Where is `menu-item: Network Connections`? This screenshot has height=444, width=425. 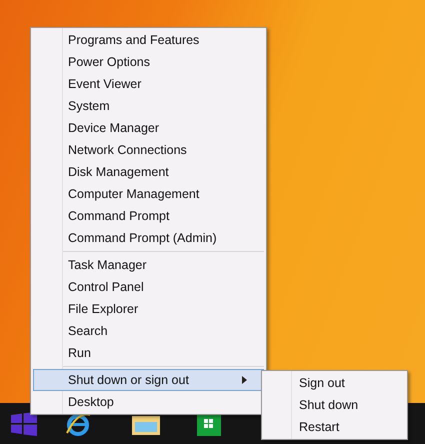
menu-item: Network Connections is located at coordinates (148, 150).